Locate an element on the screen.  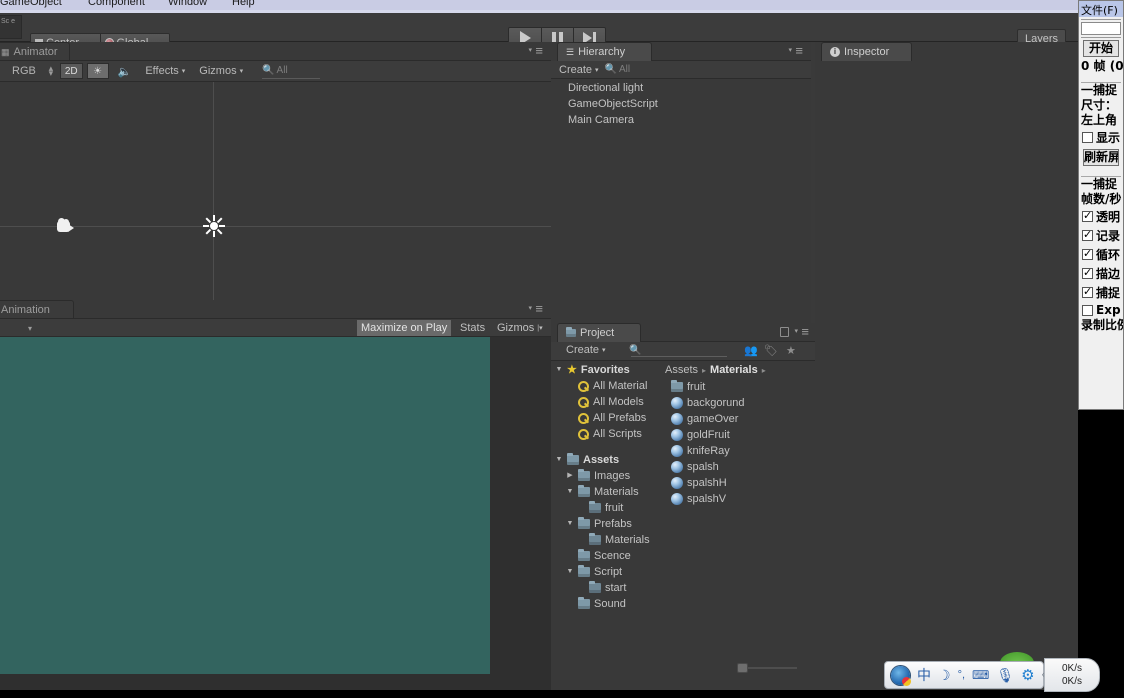
tab-animator: ▦ Animator is located at coordinates (35, 51).